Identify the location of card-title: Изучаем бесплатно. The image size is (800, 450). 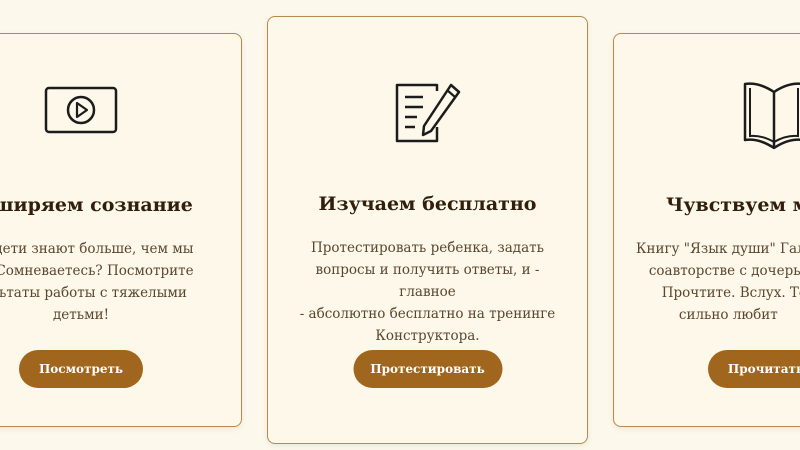
(427, 204).